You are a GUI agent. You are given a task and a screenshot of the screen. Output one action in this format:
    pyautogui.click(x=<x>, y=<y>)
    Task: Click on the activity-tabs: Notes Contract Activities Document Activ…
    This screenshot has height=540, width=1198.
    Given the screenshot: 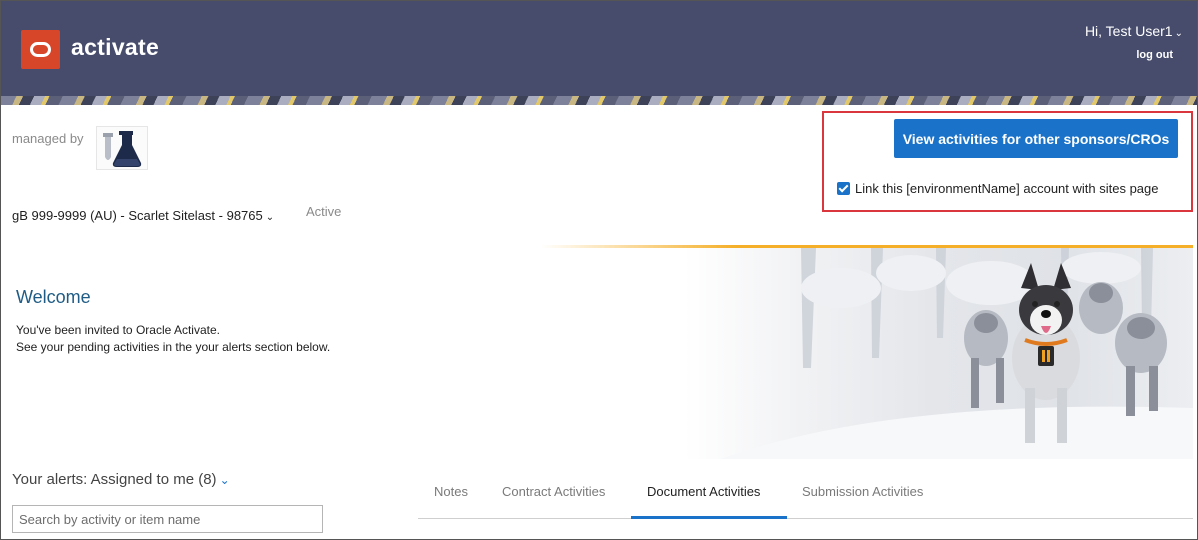 What is the action you would take?
    pyautogui.click(x=805, y=497)
    